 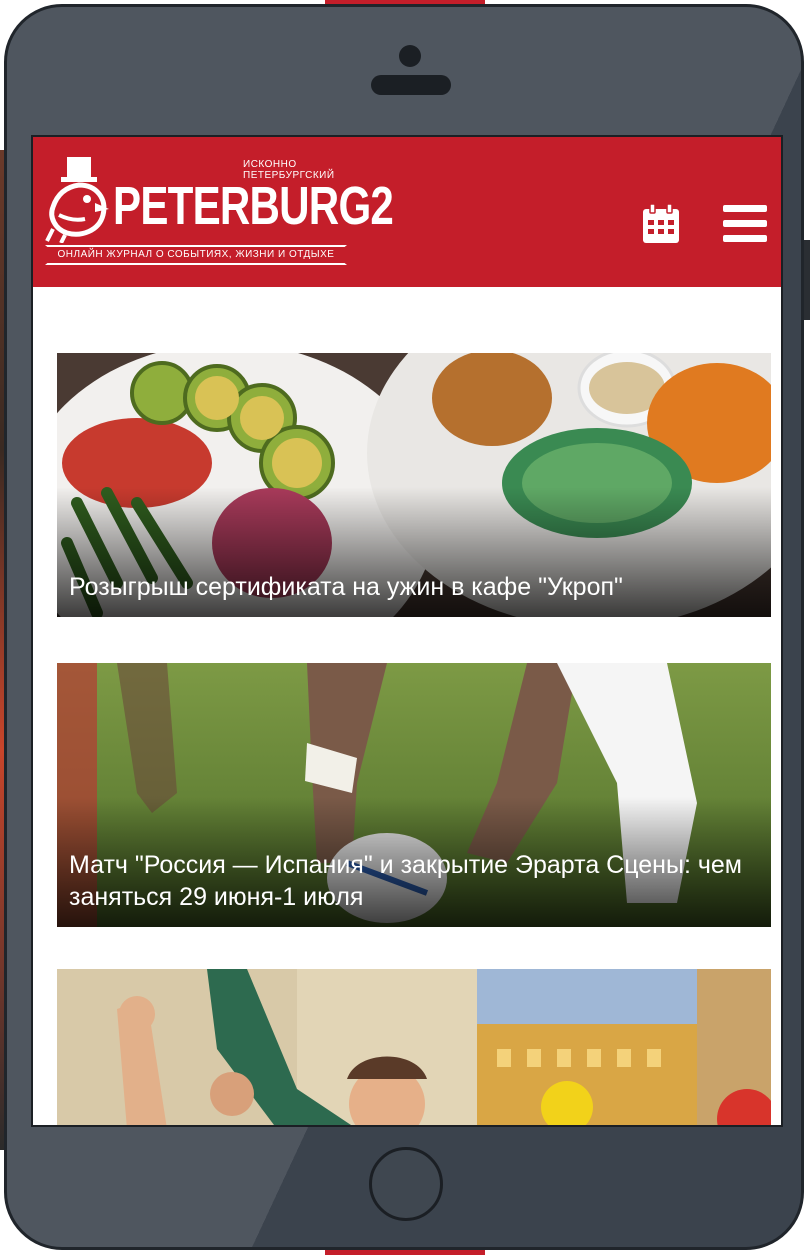 I want to click on background-accent-bottom, so click(x=405, y=1252).